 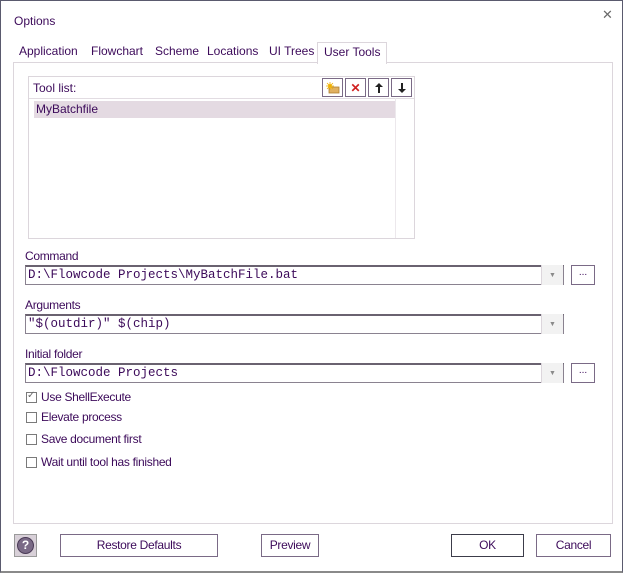 I want to click on tool-list-scrollbar, so click(x=404, y=168).